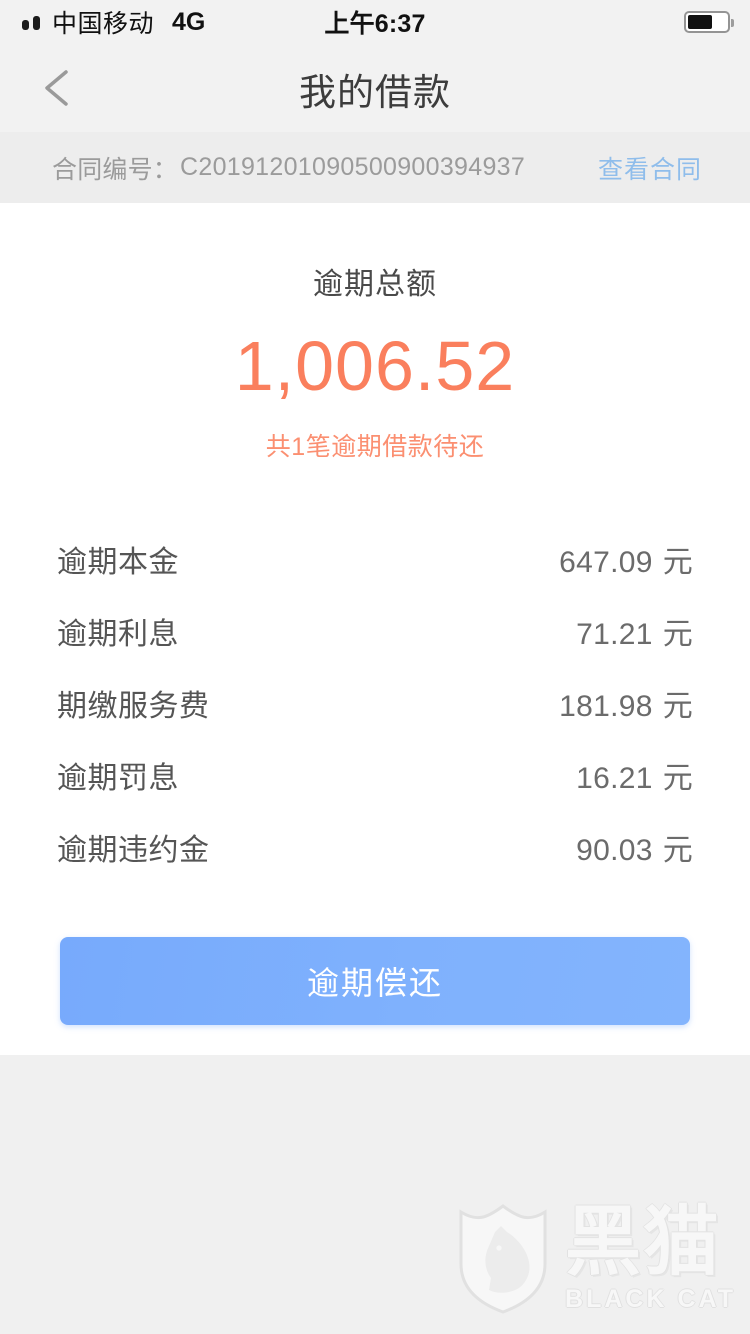 The image size is (750, 1334). I want to click on status-bar-clock: 上午6:37, so click(375, 24).